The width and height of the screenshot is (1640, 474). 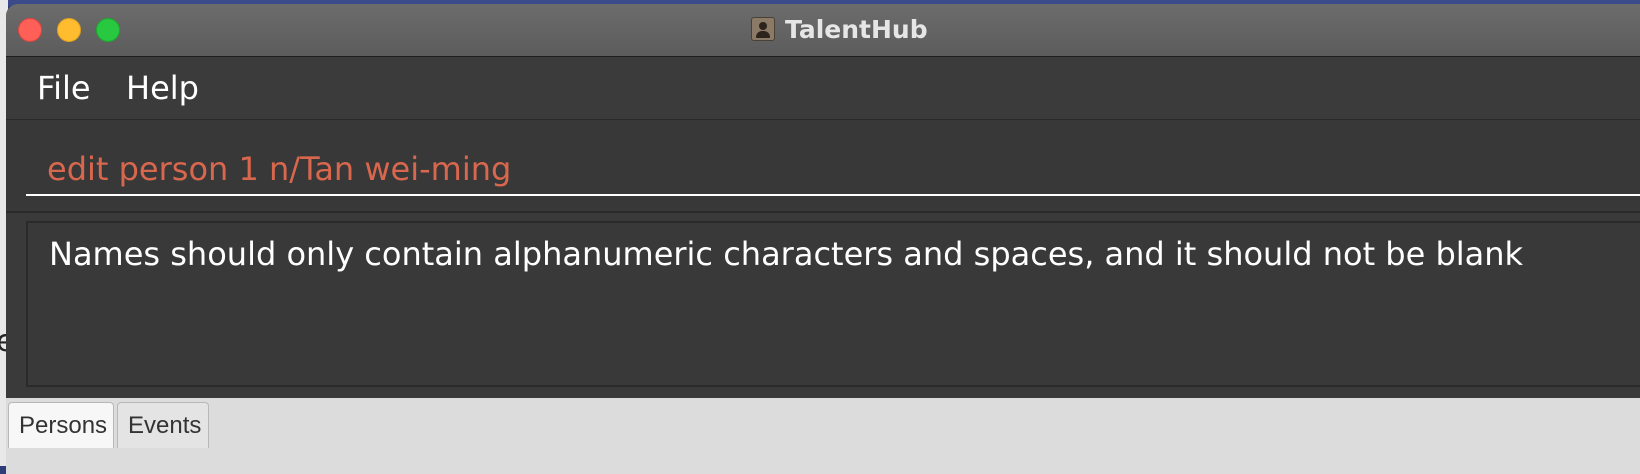 What do you see at coordinates (163, 425) in the screenshot?
I see `tab-events: Events` at bounding box center [163, 425].